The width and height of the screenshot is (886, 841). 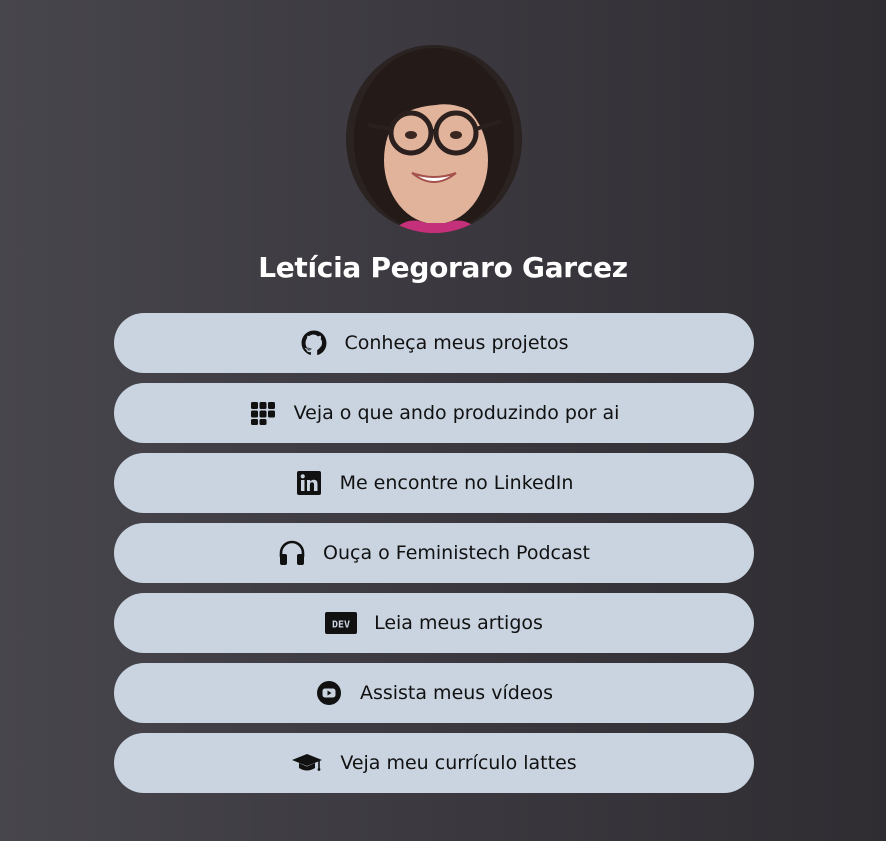 I want to click on profile-avatar, so click(x=434, y=139).